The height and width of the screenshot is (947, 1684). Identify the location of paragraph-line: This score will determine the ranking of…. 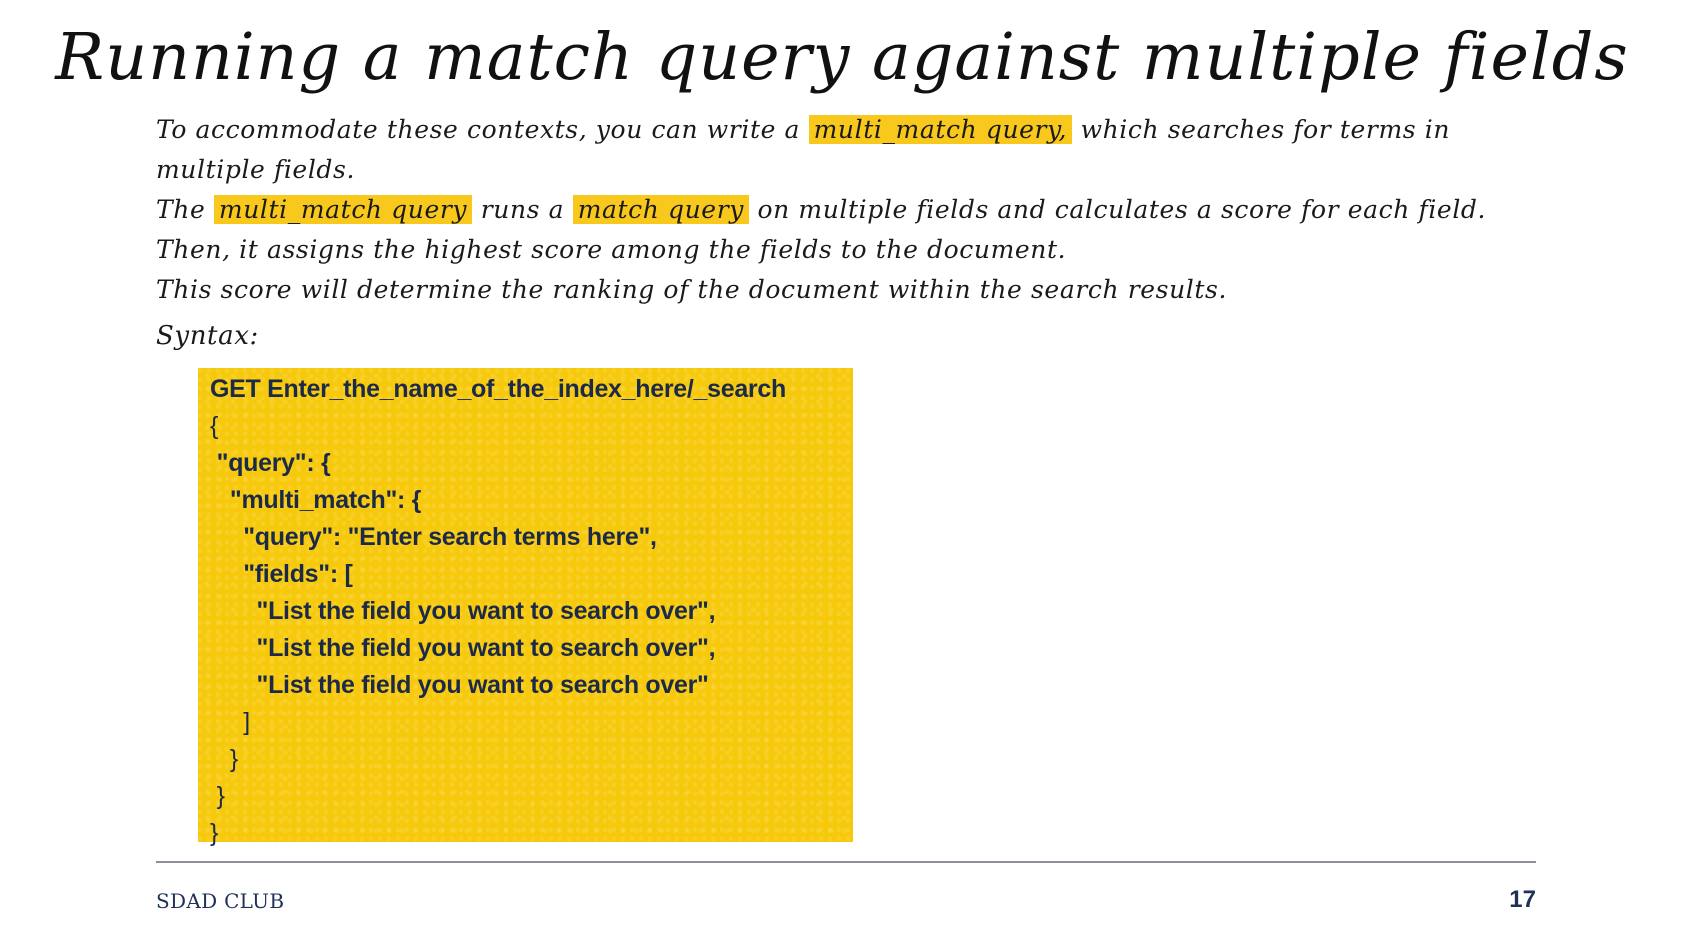
(692, 289).